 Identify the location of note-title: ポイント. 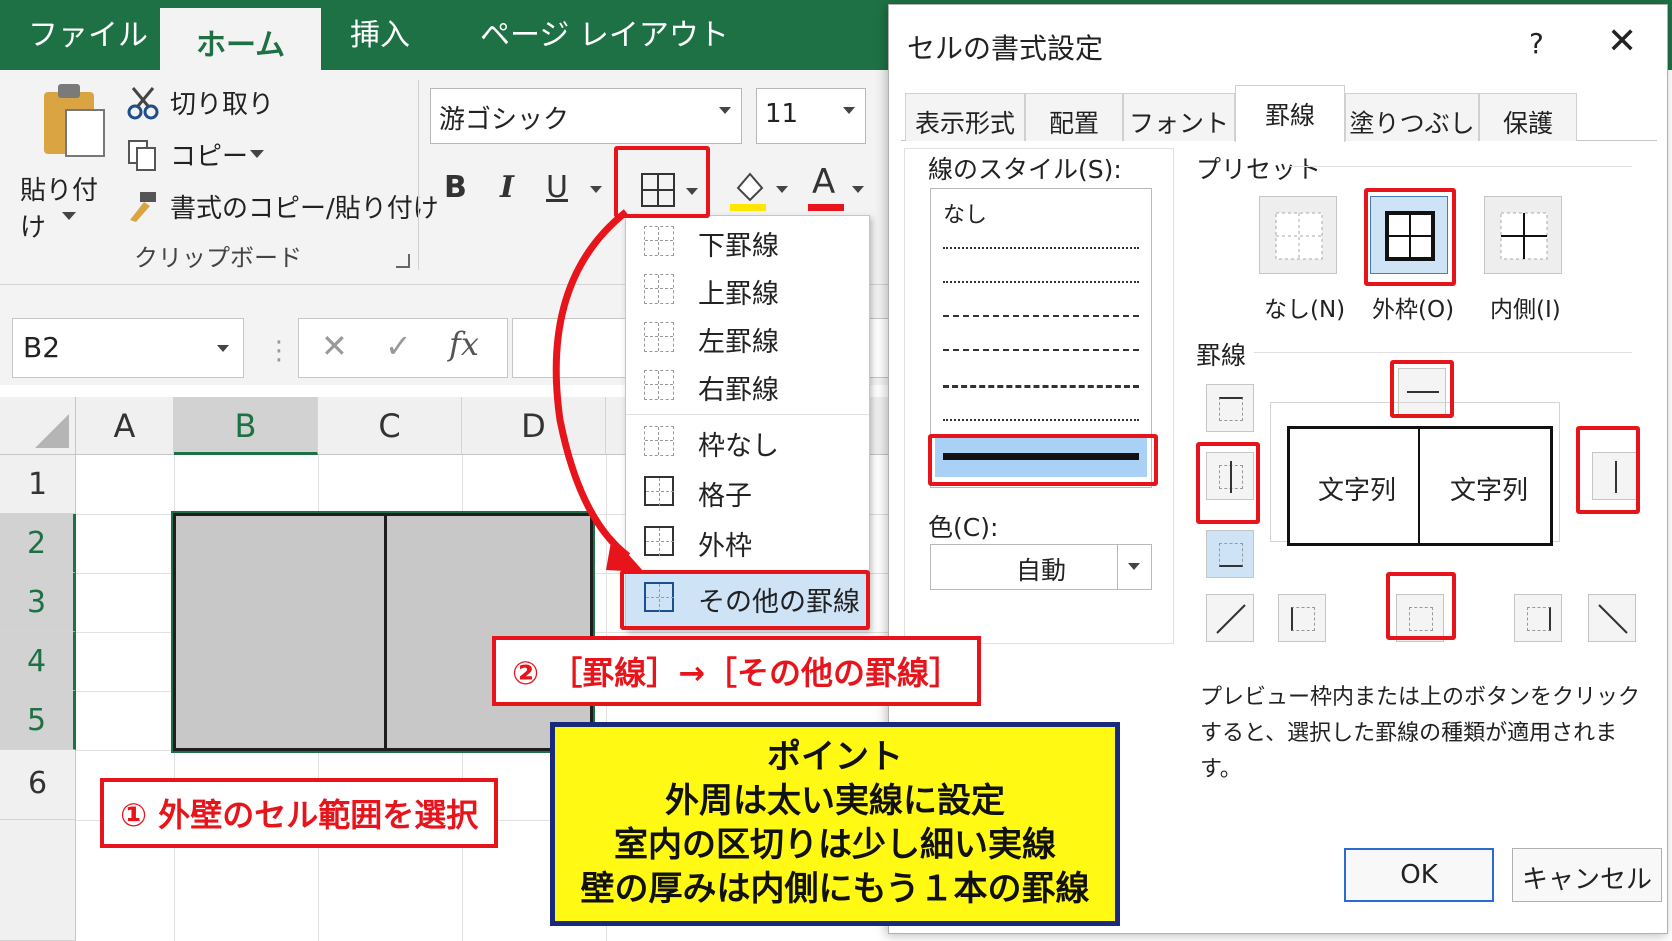
(835, 757).